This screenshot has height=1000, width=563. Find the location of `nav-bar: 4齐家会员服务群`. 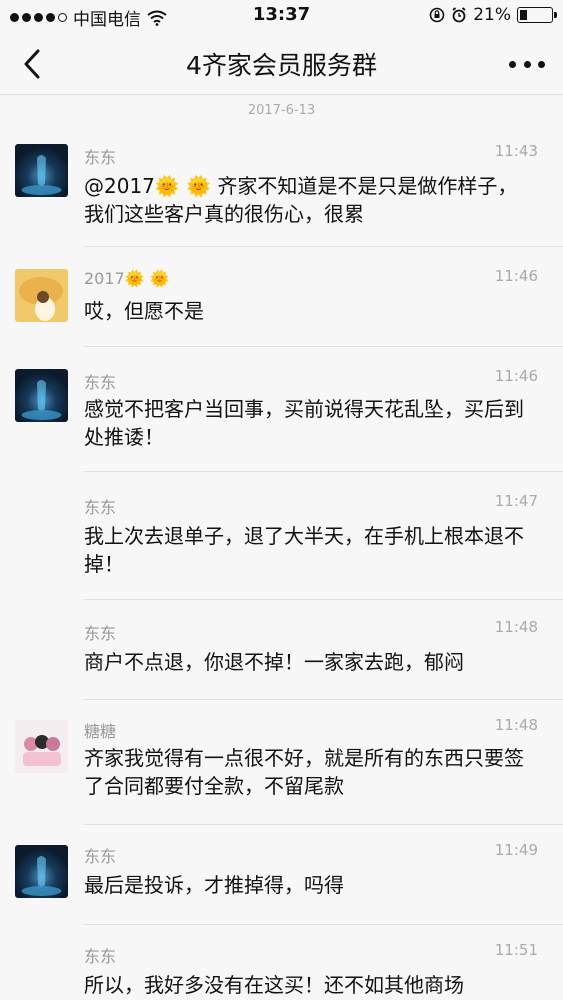

nav-bar: 4齐家会员服务群 is located at coordinates (281, 63).